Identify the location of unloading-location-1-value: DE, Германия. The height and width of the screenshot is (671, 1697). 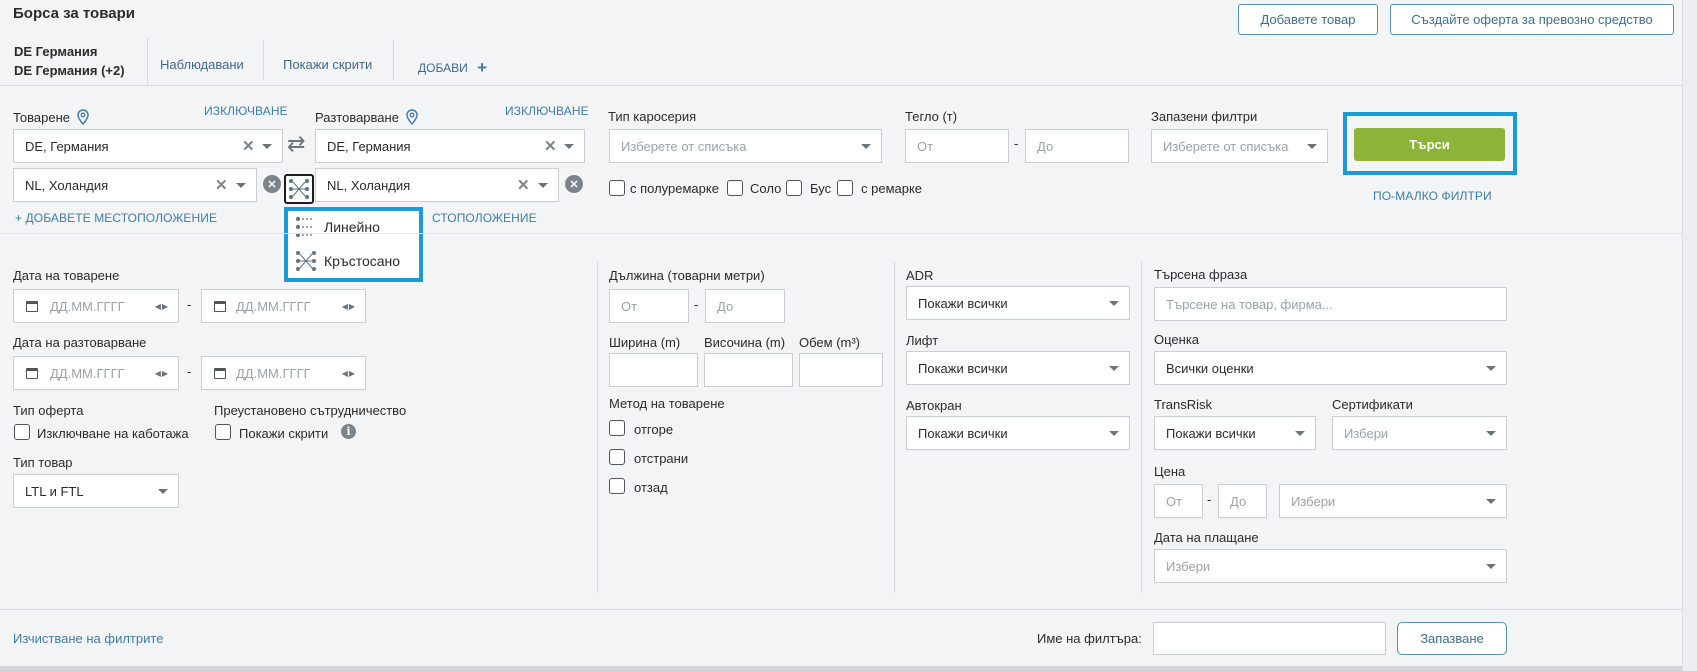
(369, 146).